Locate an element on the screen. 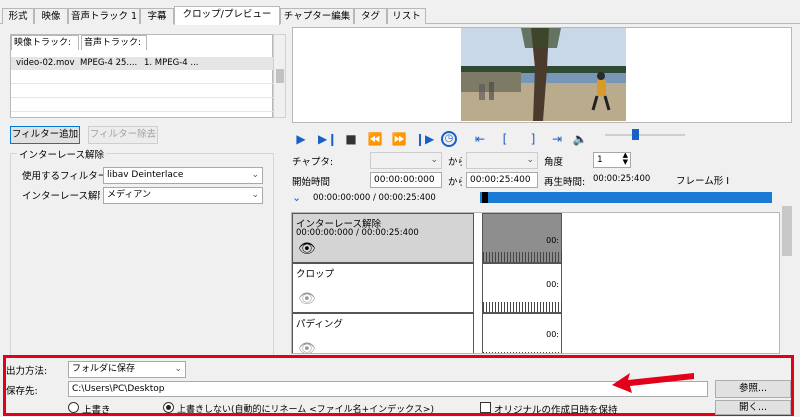 This screenshot has height=417, width=800. video-preview is located at coordinates (542, 75).